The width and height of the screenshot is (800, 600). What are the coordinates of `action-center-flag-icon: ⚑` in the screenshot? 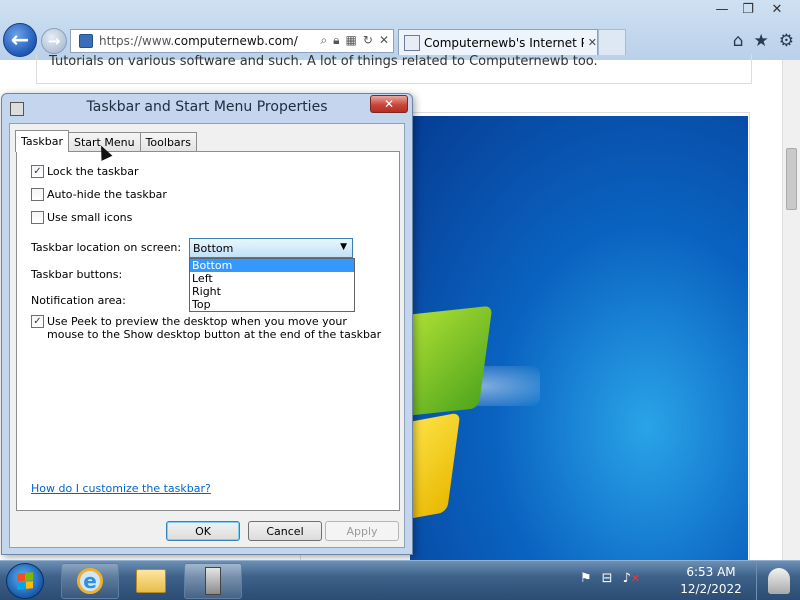 It's located at (586, 578).